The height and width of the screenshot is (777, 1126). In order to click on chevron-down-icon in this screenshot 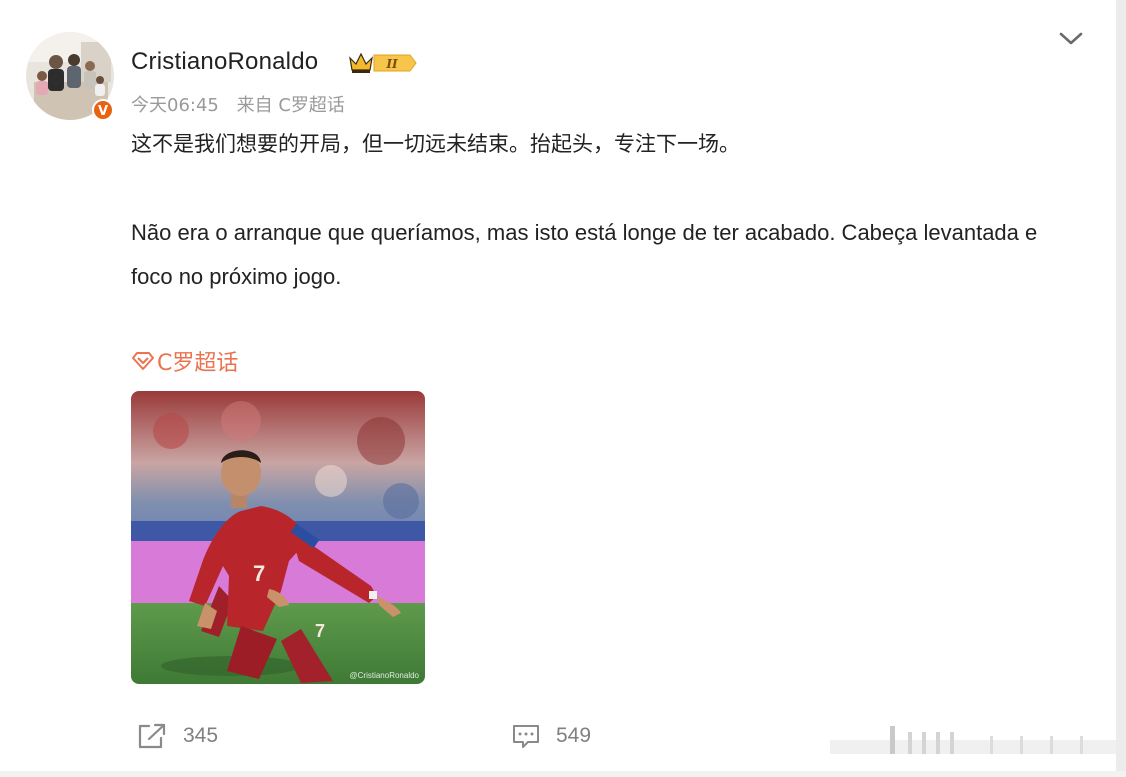, I will do `click(1071, 38)`.